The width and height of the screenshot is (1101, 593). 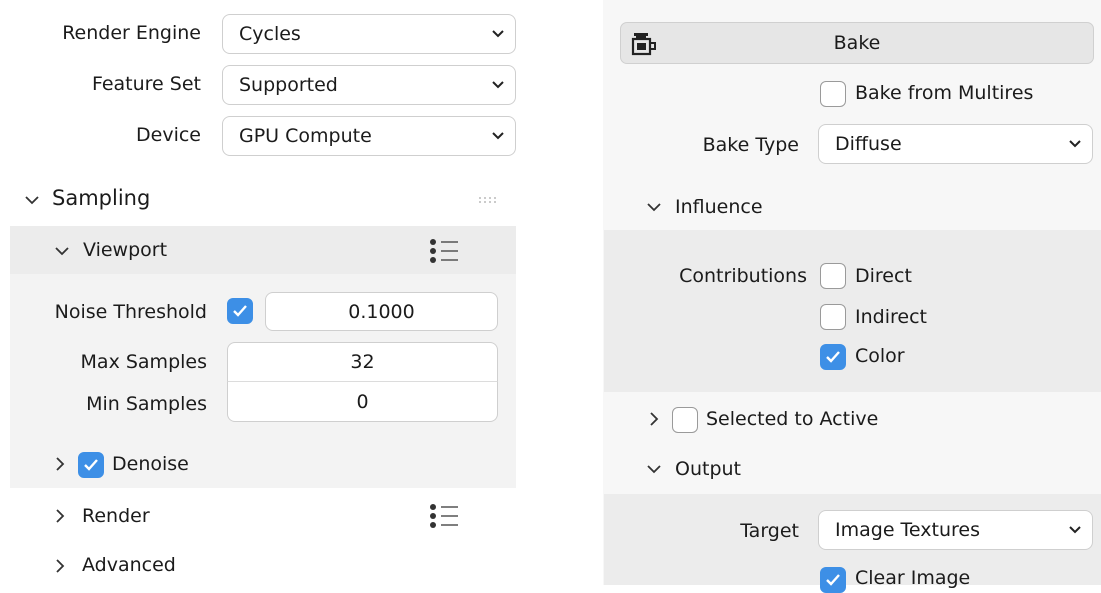 What do you see at coordinates (852, 311) in the screenshot?
I see `influence-panel` at bounding box center [852, 311].